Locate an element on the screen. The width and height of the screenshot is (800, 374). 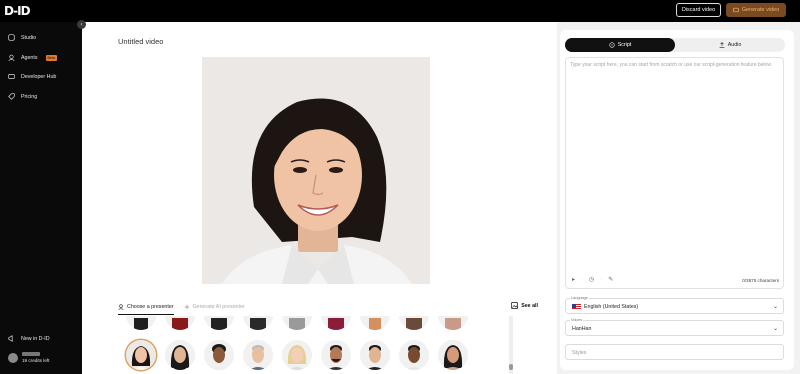
generate-video-button: Generate video is located at coordinates (756, 10).